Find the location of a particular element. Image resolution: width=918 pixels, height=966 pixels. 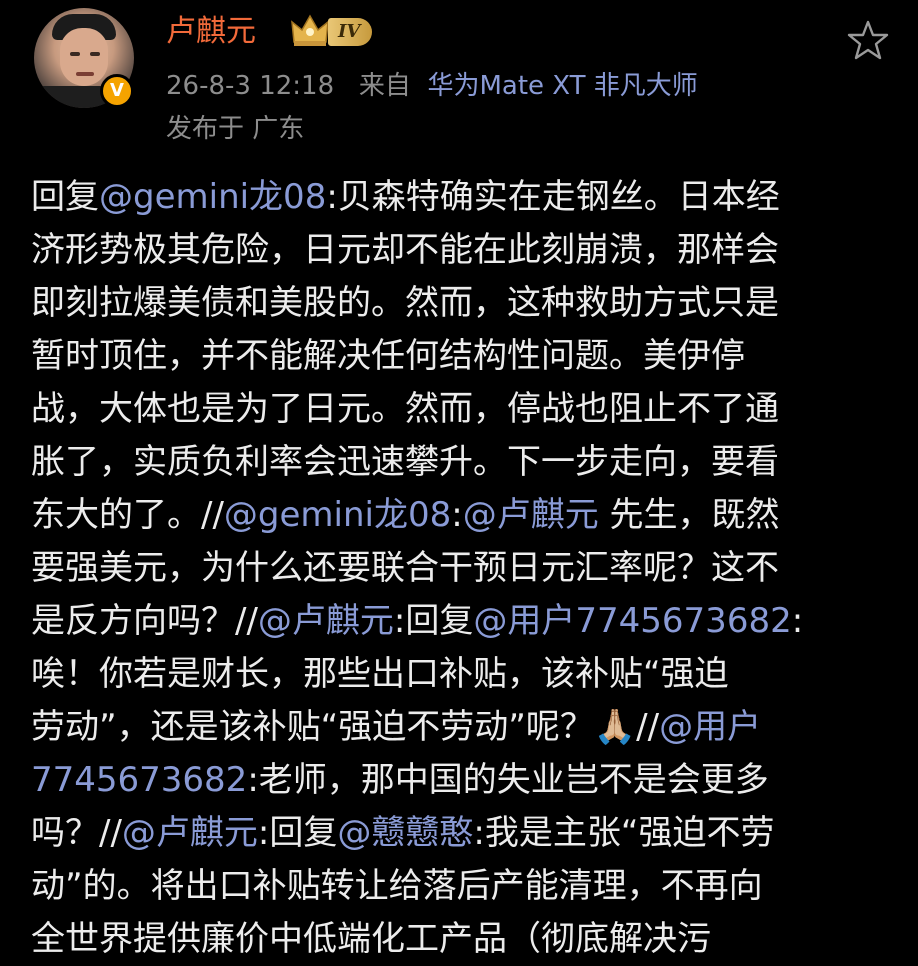

verified-badge-icon: V is located at coordinates (117, 91).